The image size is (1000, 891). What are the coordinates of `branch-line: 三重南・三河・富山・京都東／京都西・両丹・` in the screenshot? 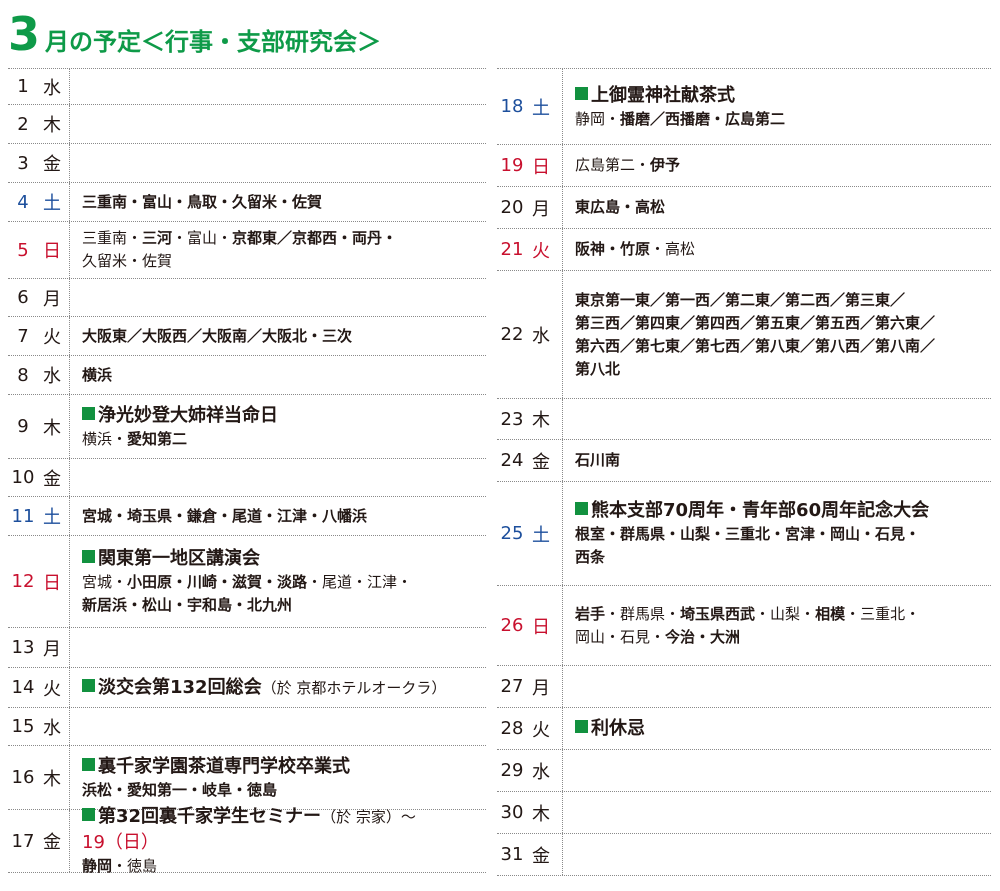 It's located at (239, 238).